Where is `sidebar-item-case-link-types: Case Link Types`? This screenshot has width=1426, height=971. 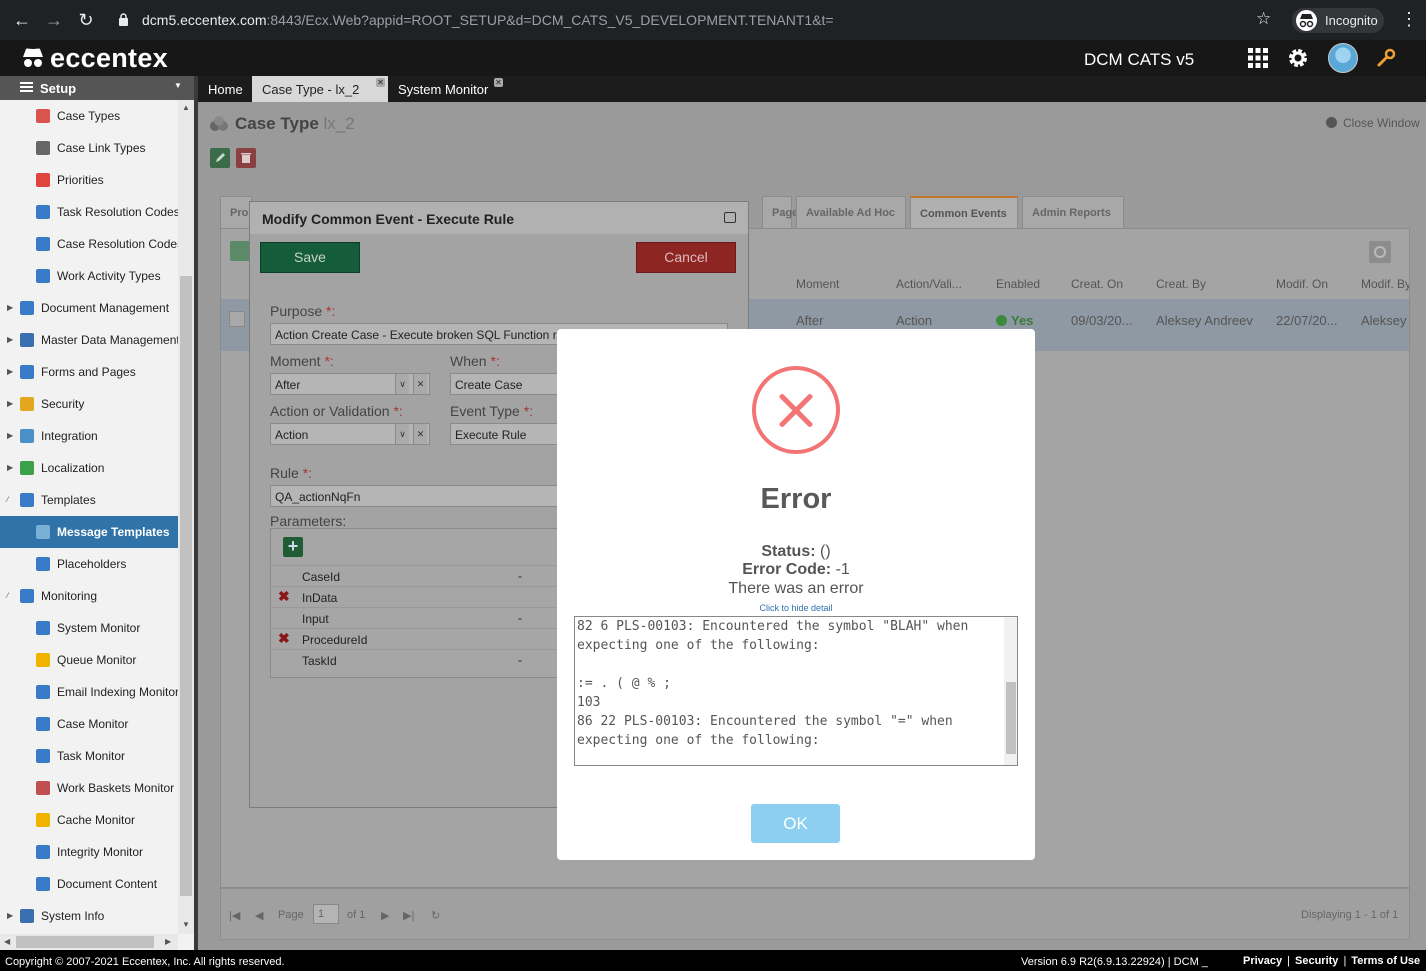
sidebar-item-case-link-types: Case Link Types is located at coordinates (89, 148).